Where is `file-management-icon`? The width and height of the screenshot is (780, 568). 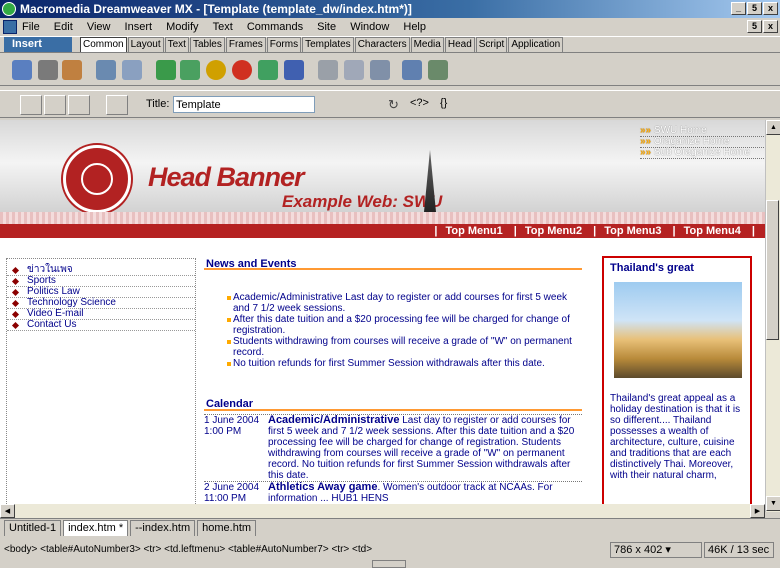
file-management-icon is located at coordinates (337, 105).